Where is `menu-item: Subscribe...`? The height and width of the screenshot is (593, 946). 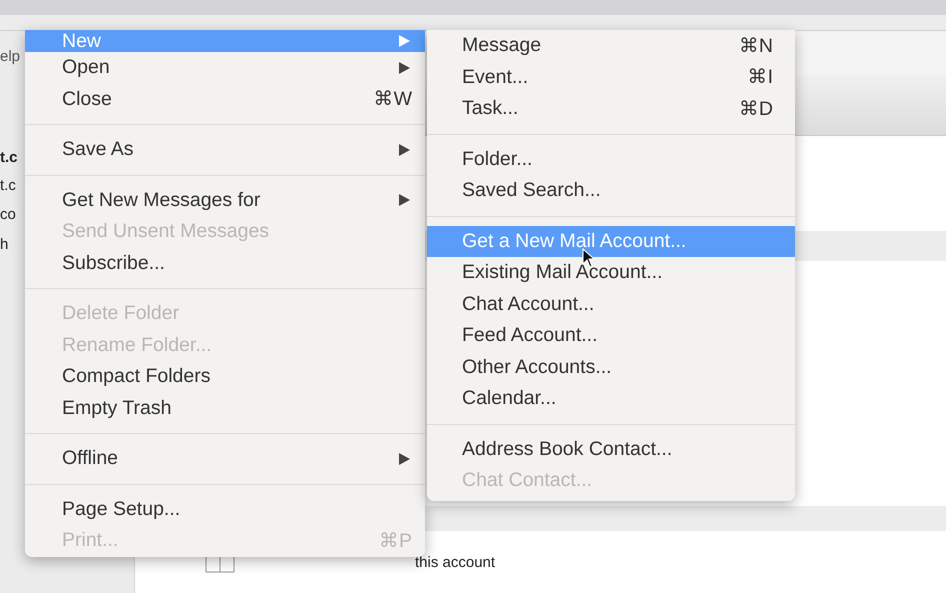
menu-item: Subscribe... is located at coordinates (225, 263).